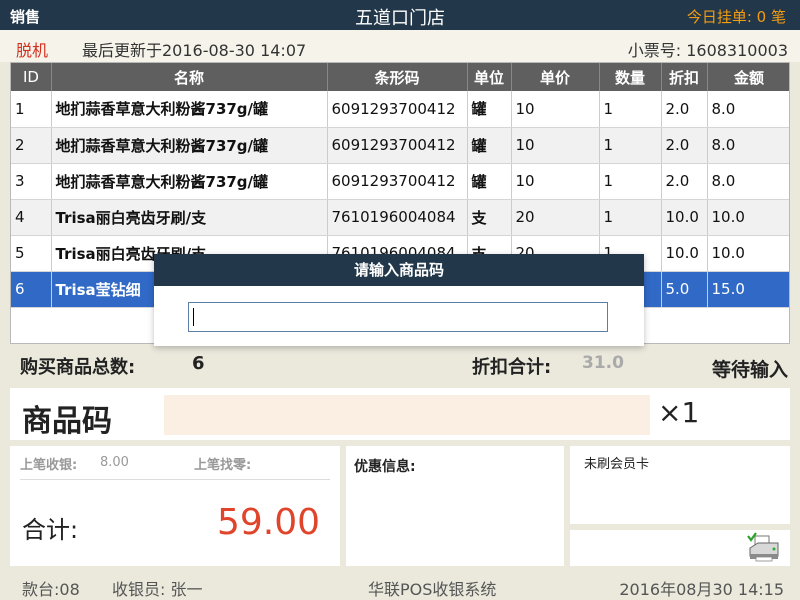 This screenshot has width=800, height=600. I want to click on printer-panel, so click(680, 548).